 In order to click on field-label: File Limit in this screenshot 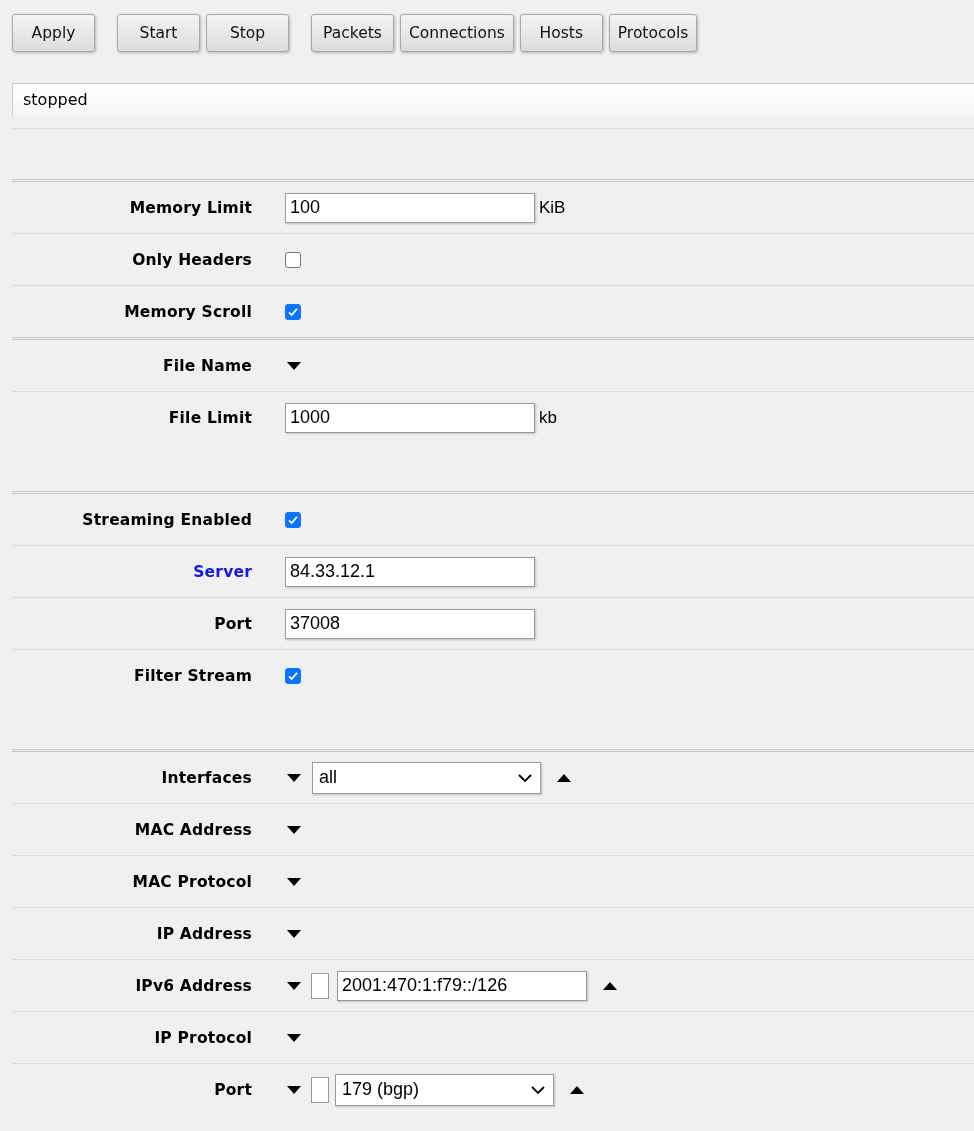, I will do `click(209, 417)`.